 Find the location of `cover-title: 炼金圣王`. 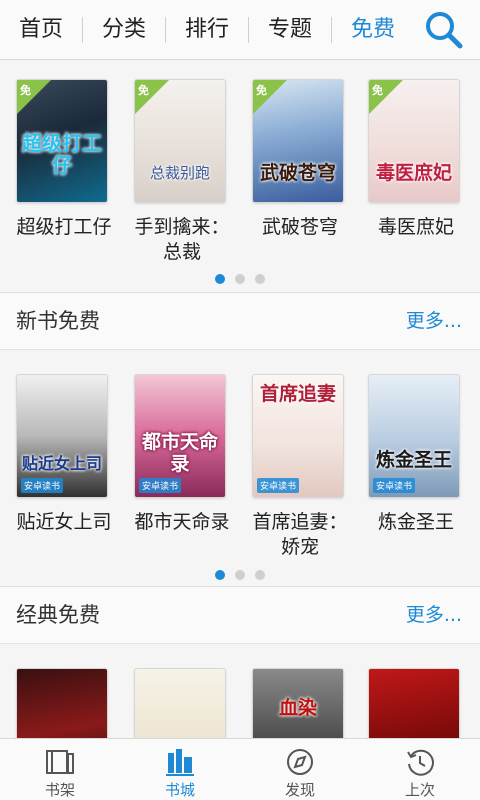

cover-title: 炼金圣王 is located at coordinates (413, 460).